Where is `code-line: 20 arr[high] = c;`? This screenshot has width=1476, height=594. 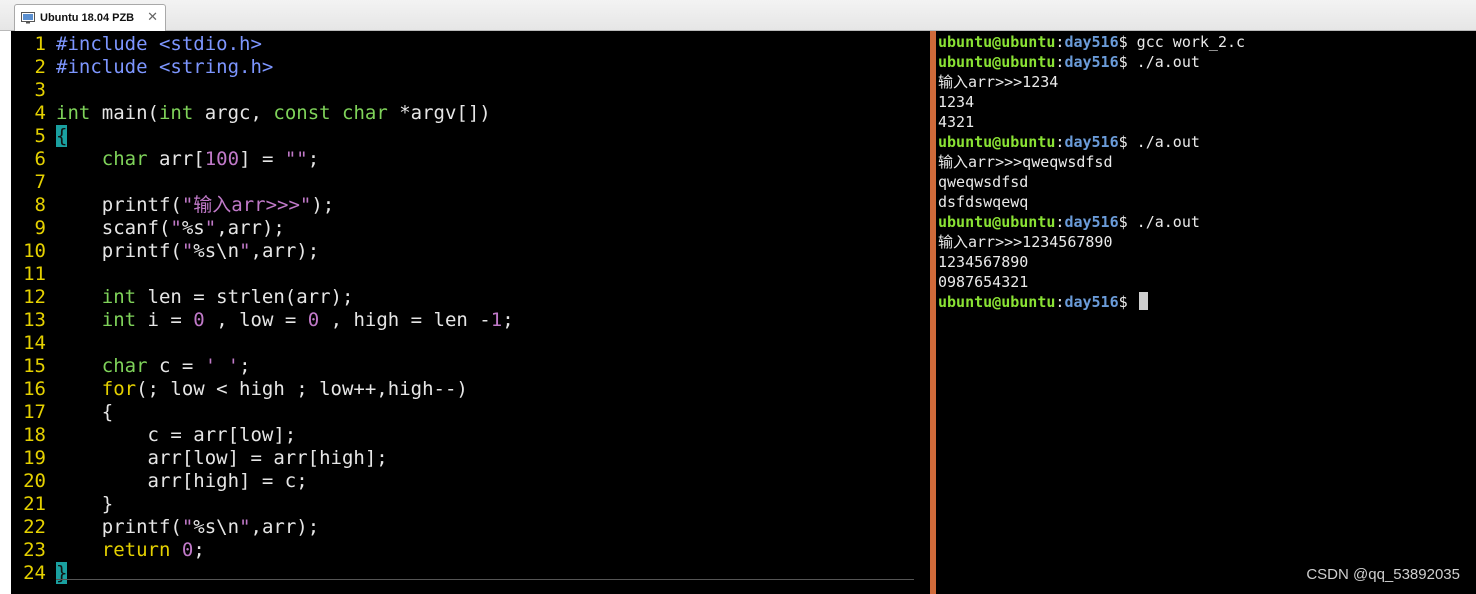 code-line: 20 arr[high] = c; is located at coordinates (159, 481).